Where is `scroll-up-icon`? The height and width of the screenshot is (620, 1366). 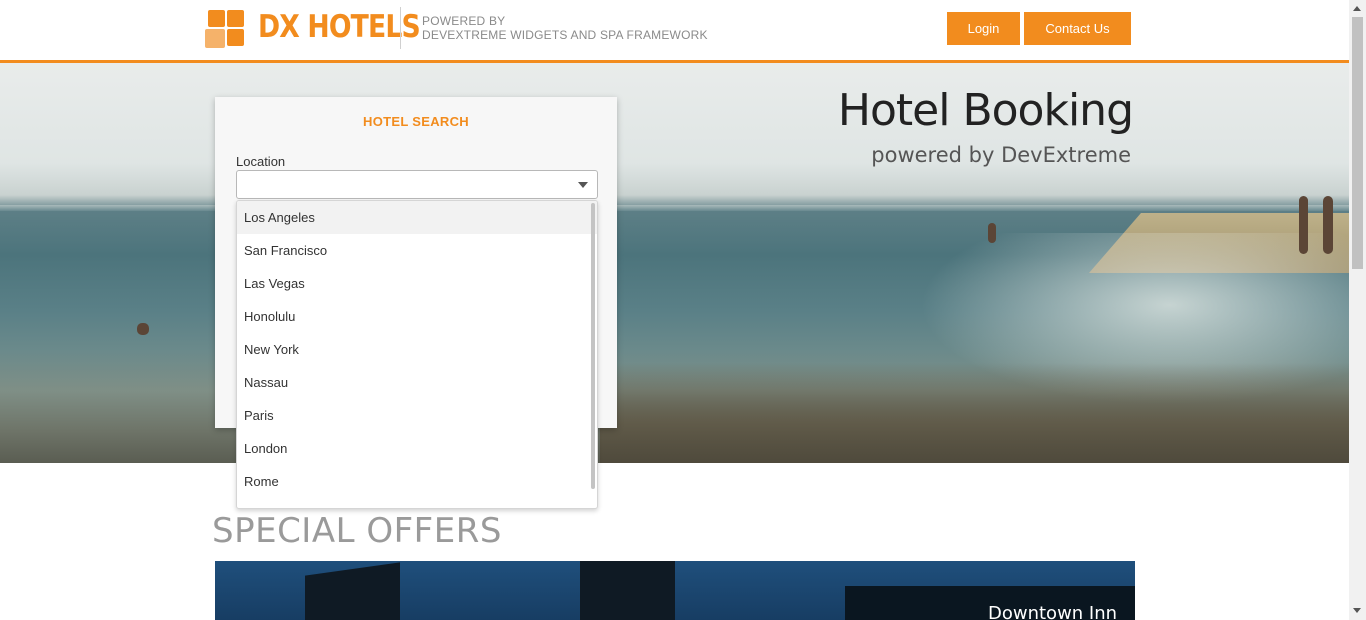
scroll-up-icon is located at coordinates (1357, 8).